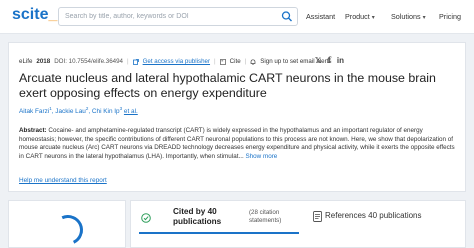  What do you see at coordinates (373, 215) in the screenshot?
I see `references-count: References 40 publications` at bounding box center [373, 215].